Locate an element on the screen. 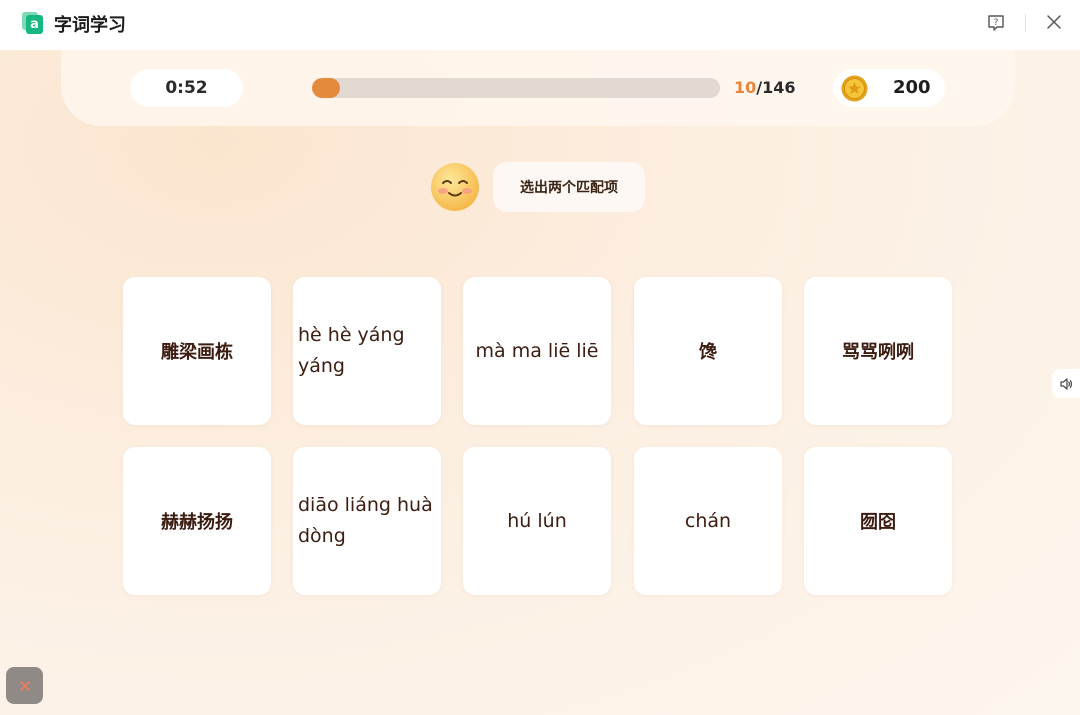 The width and height of the screenshot is (1080, 715). progress-total: /146 is located at coordinates (776, 87).